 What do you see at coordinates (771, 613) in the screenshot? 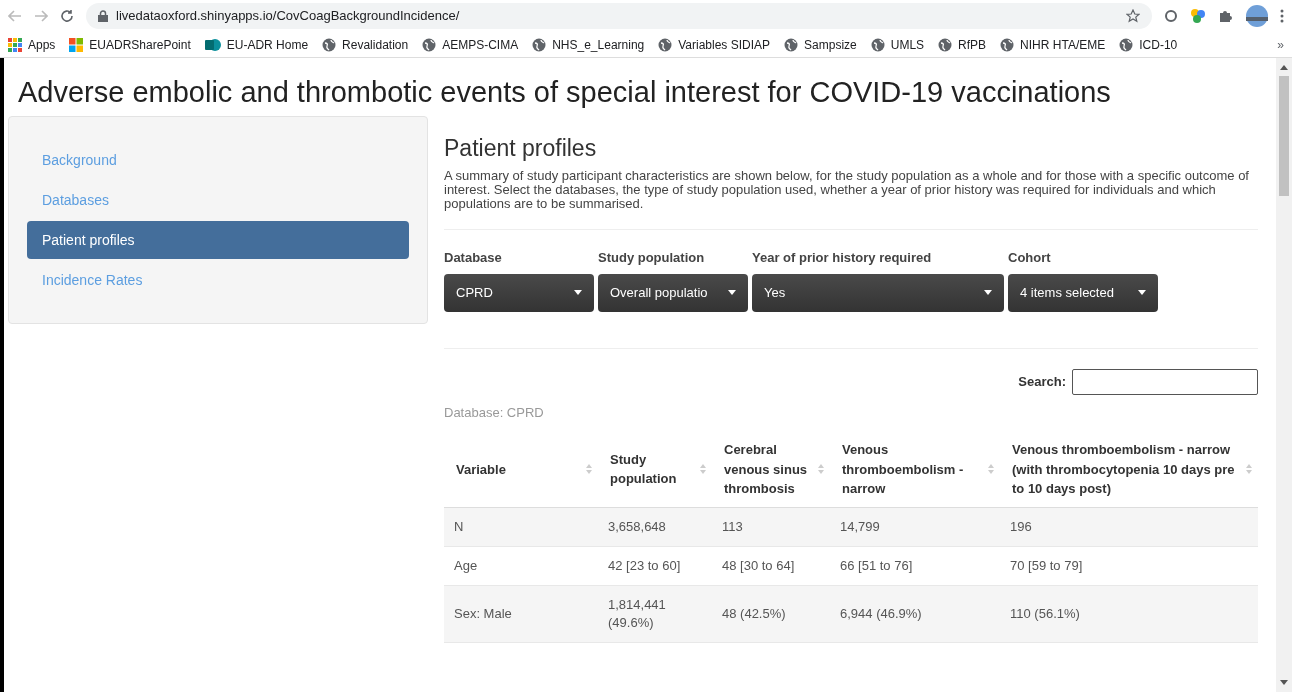
I see `table-cell: 48 (42.5%)` at bounding box center [771, 613].